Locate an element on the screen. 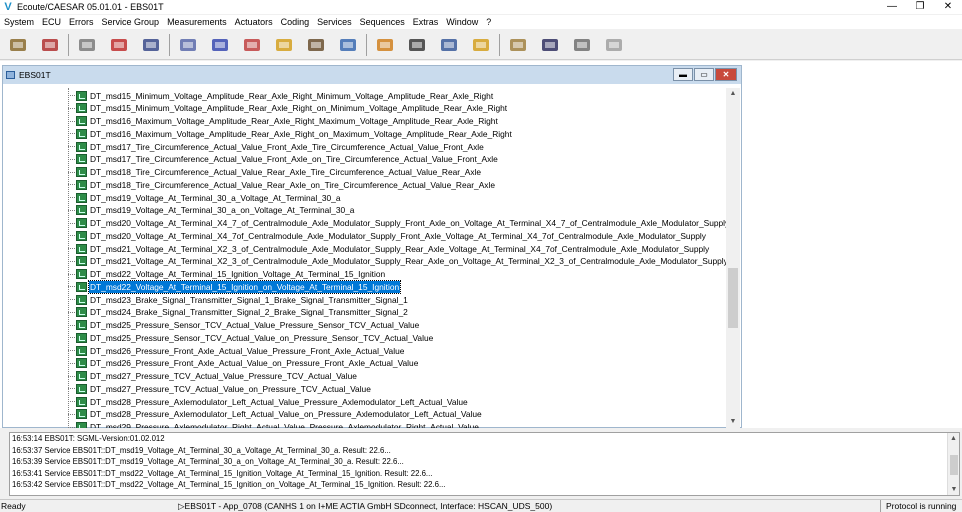 Image resolution: width=962 pixels, height=512 pixels. minimize-button: — is located at coordinates (892, 7).